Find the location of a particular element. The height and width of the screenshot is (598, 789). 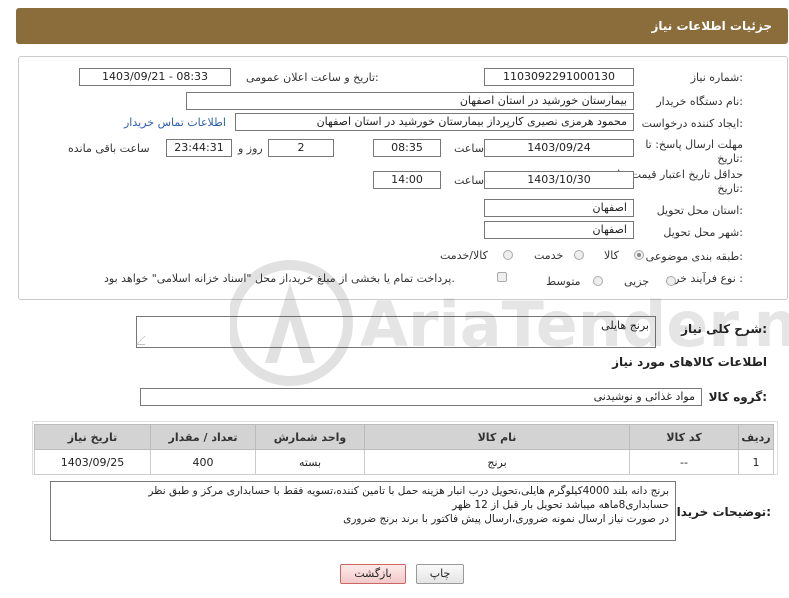

cell-name: برنج is located at coordinates (497, 462).